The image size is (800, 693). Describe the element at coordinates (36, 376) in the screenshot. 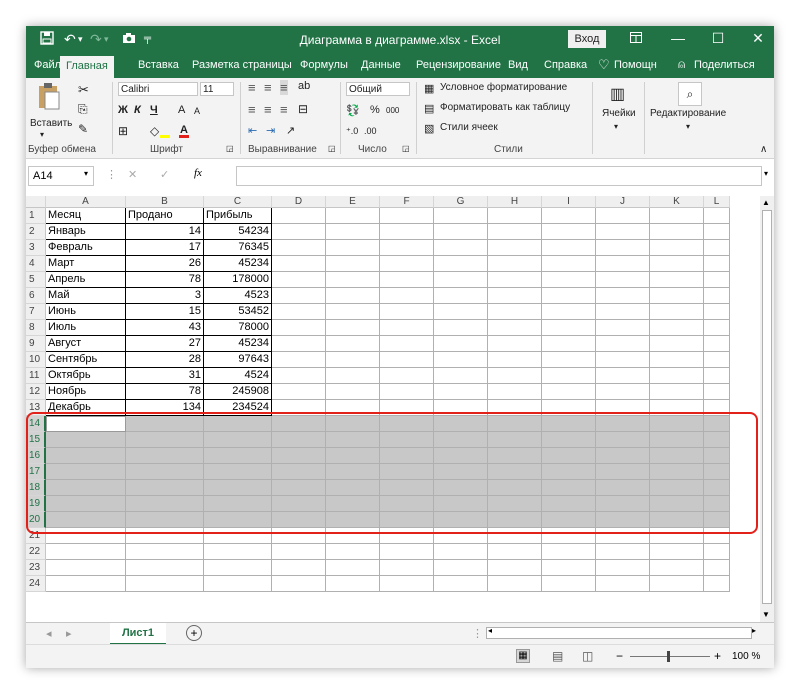

I see `row-header-11: 11` at that location.